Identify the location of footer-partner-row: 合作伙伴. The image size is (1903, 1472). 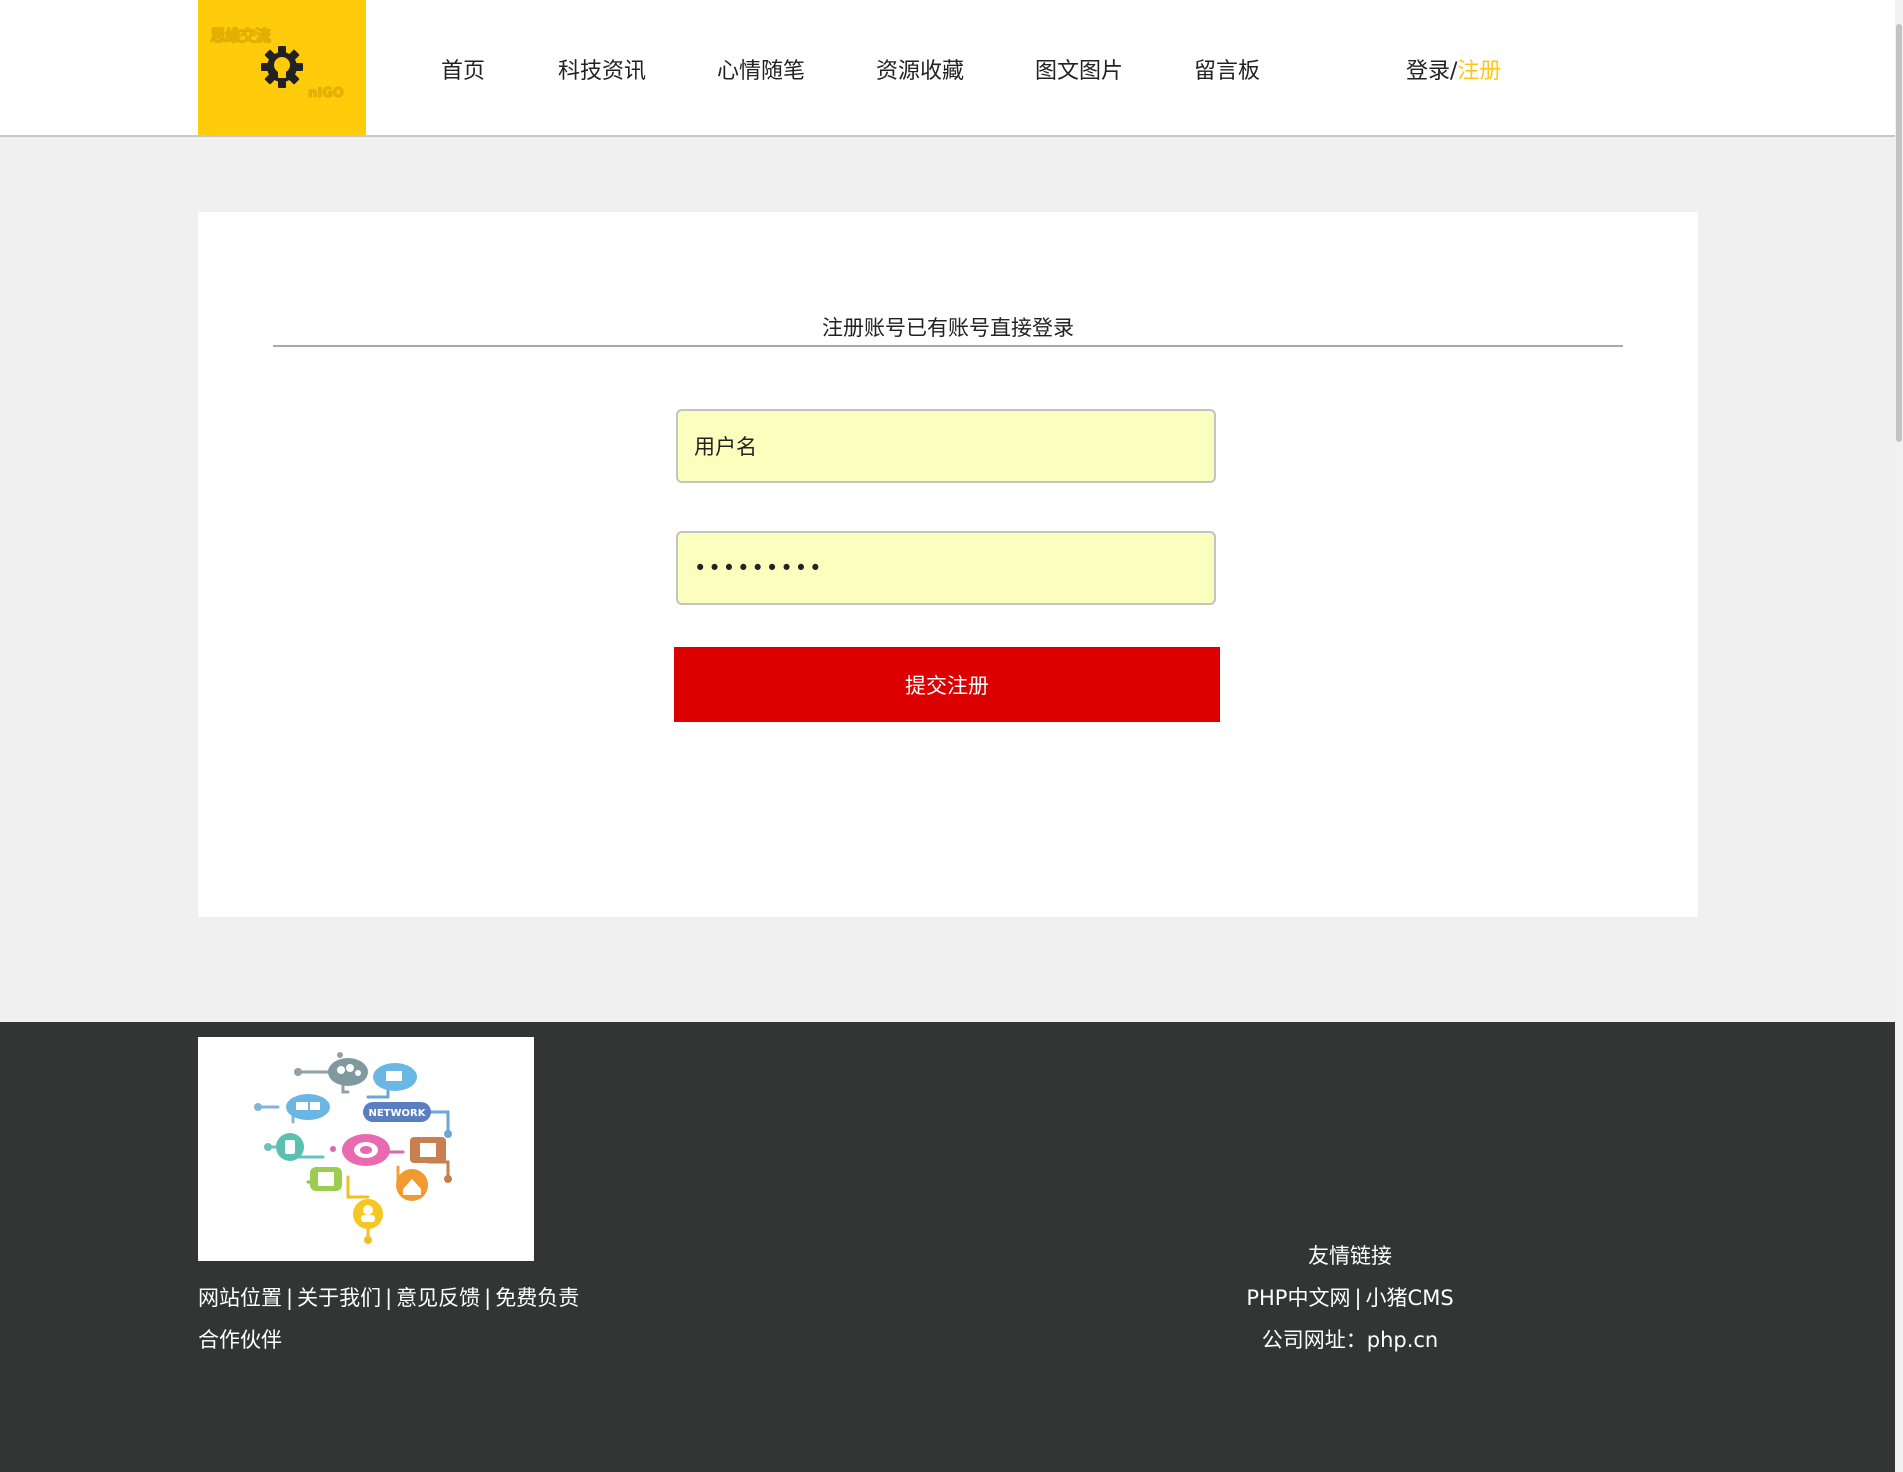
(240, 1339).